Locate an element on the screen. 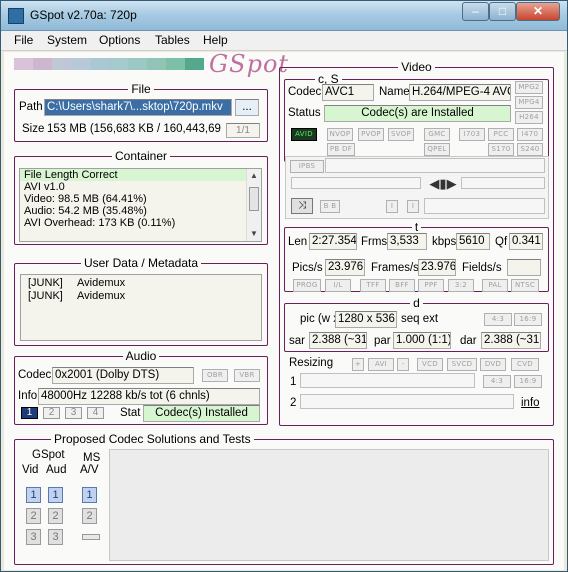 This screenshot has height=572, width=568. fields-field is located at coordinates (524, 267).